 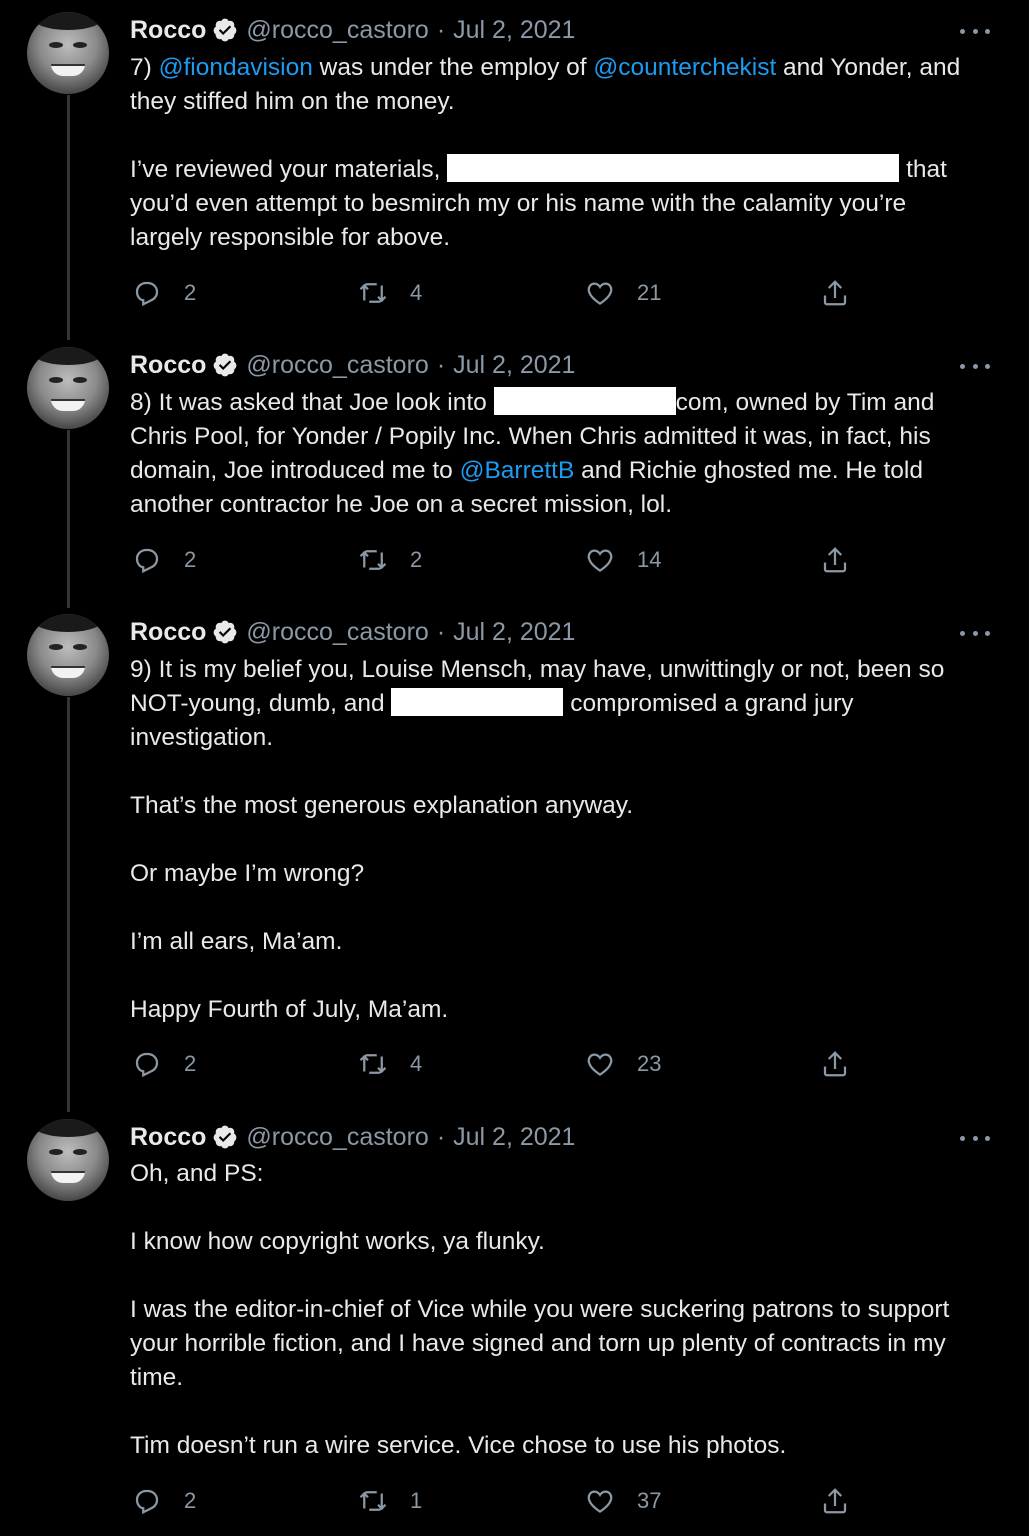 What do you see at coordinates (390, 560) in the screenshot?
I see `retweet-button: 2` at bounding box center [390, 560].